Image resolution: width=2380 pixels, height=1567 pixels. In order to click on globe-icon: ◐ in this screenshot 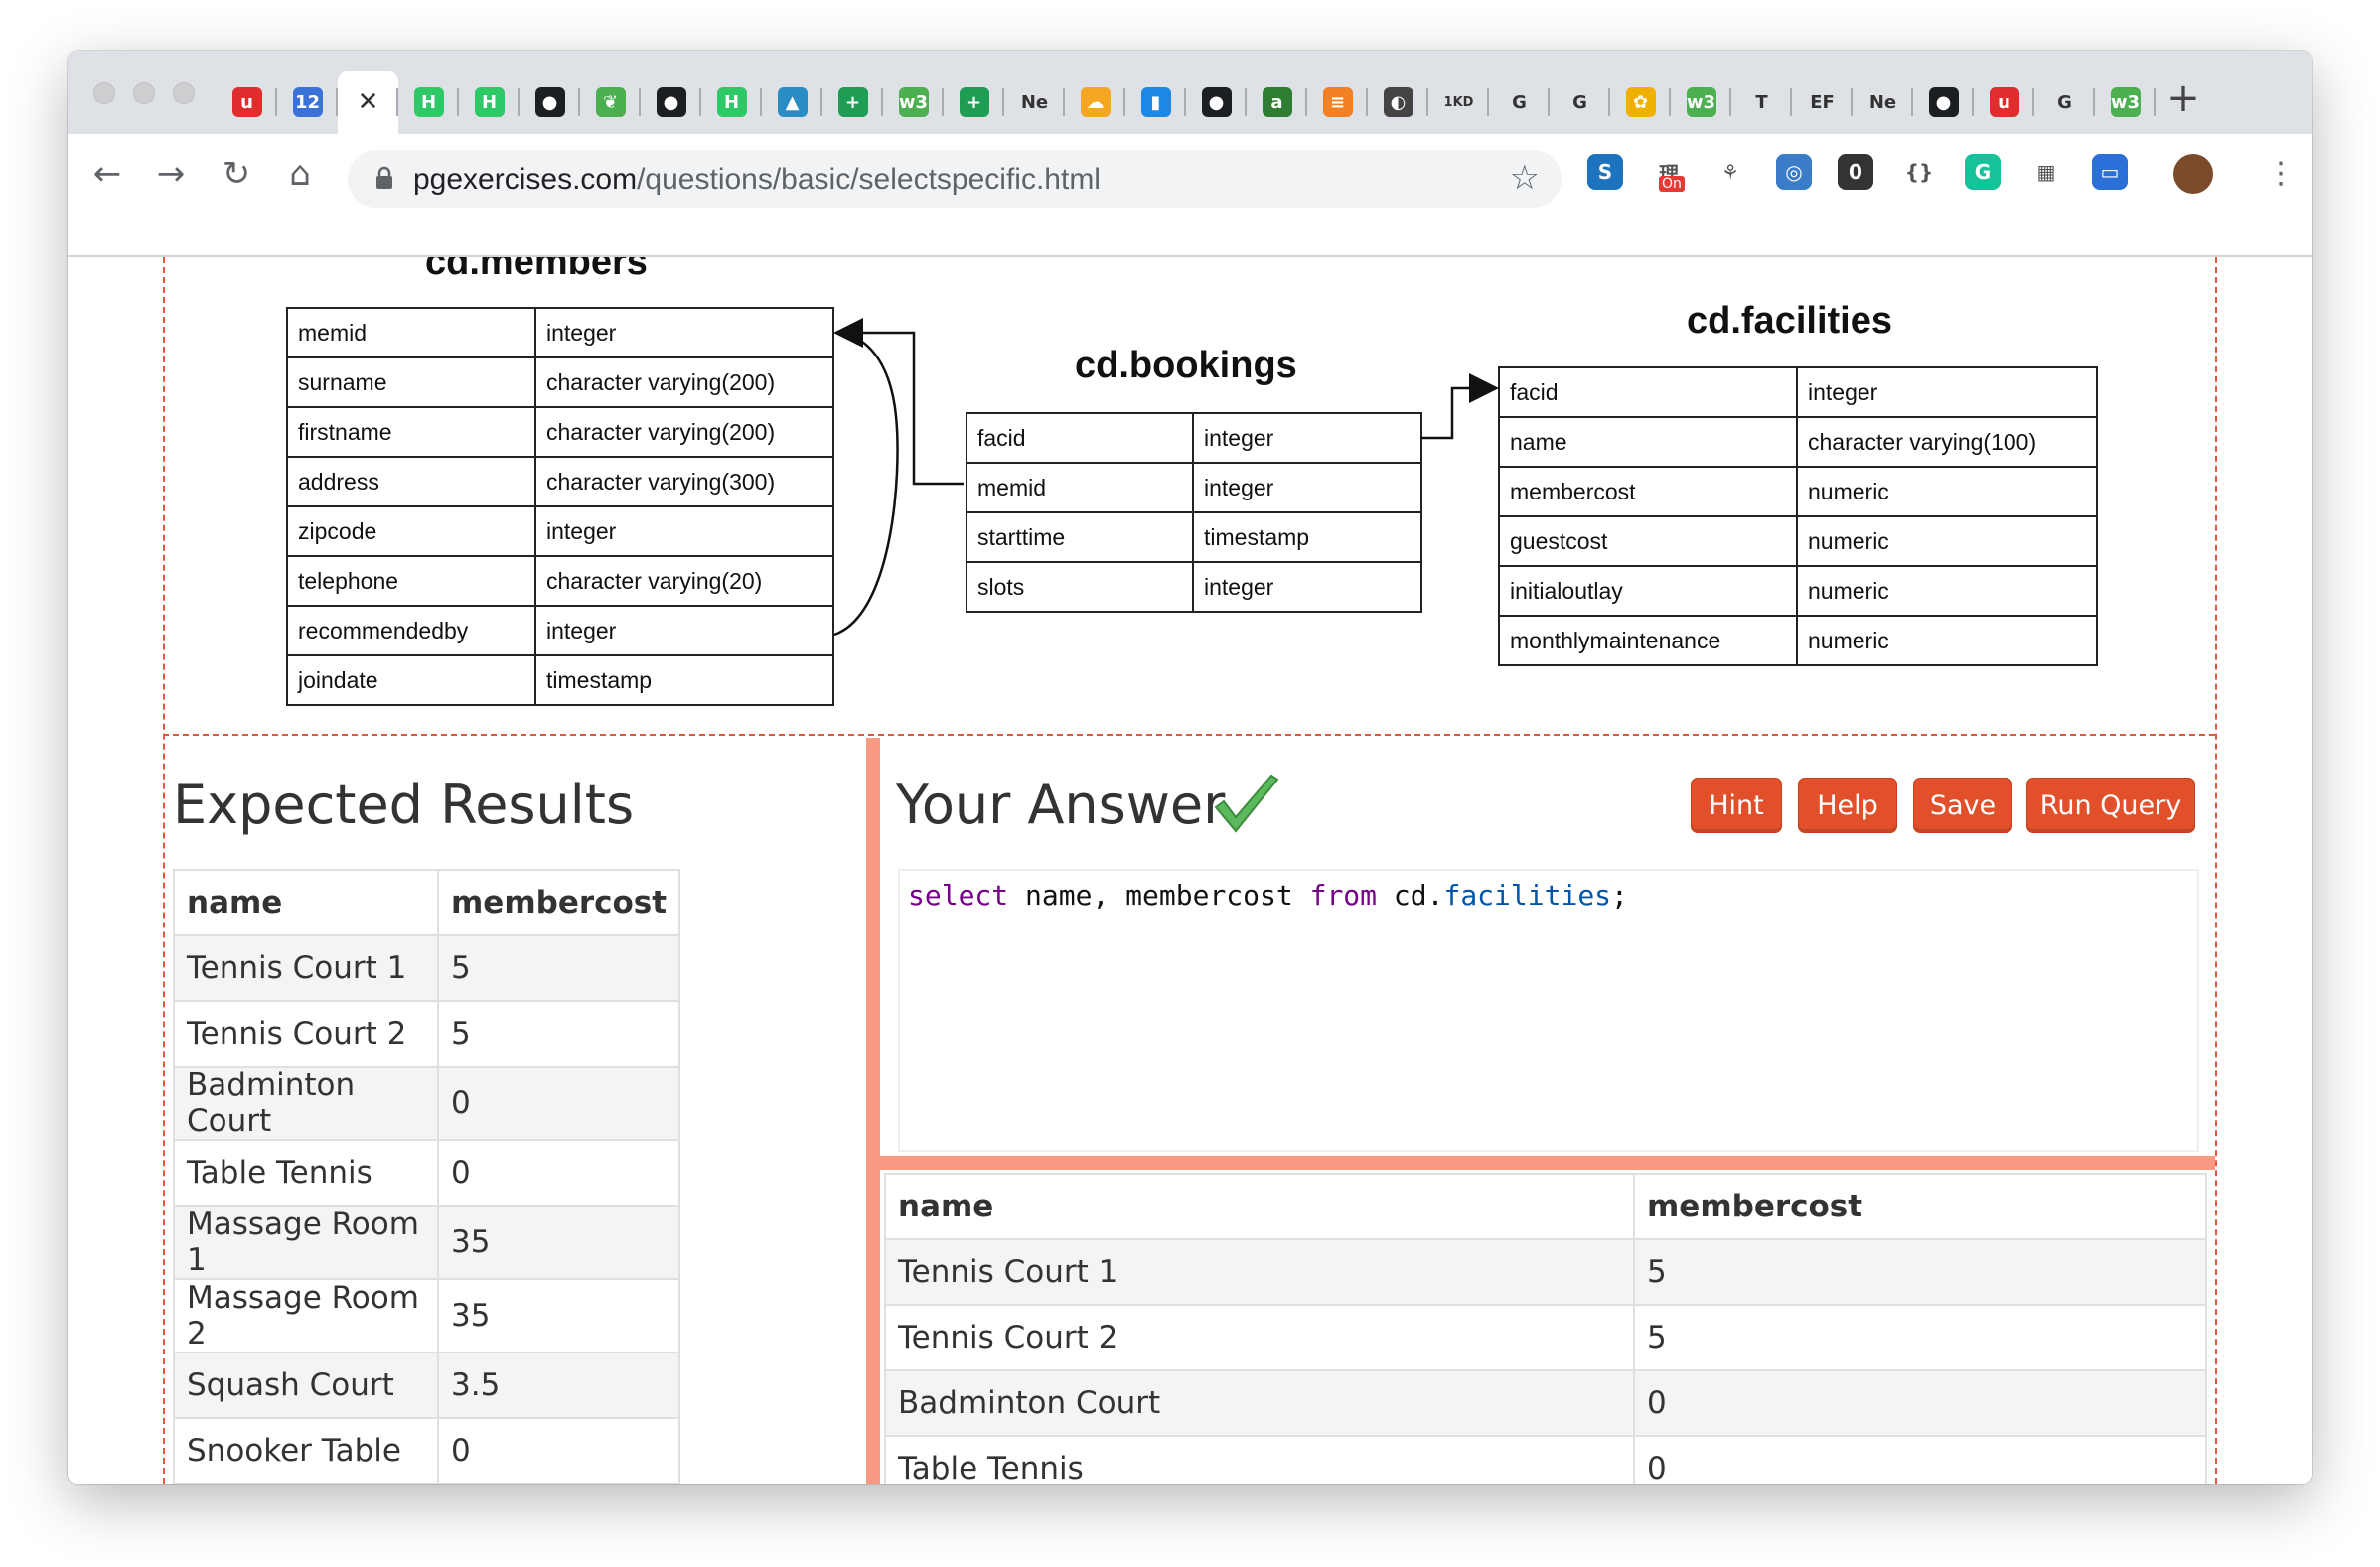, I will do `click(1398, 102)`.